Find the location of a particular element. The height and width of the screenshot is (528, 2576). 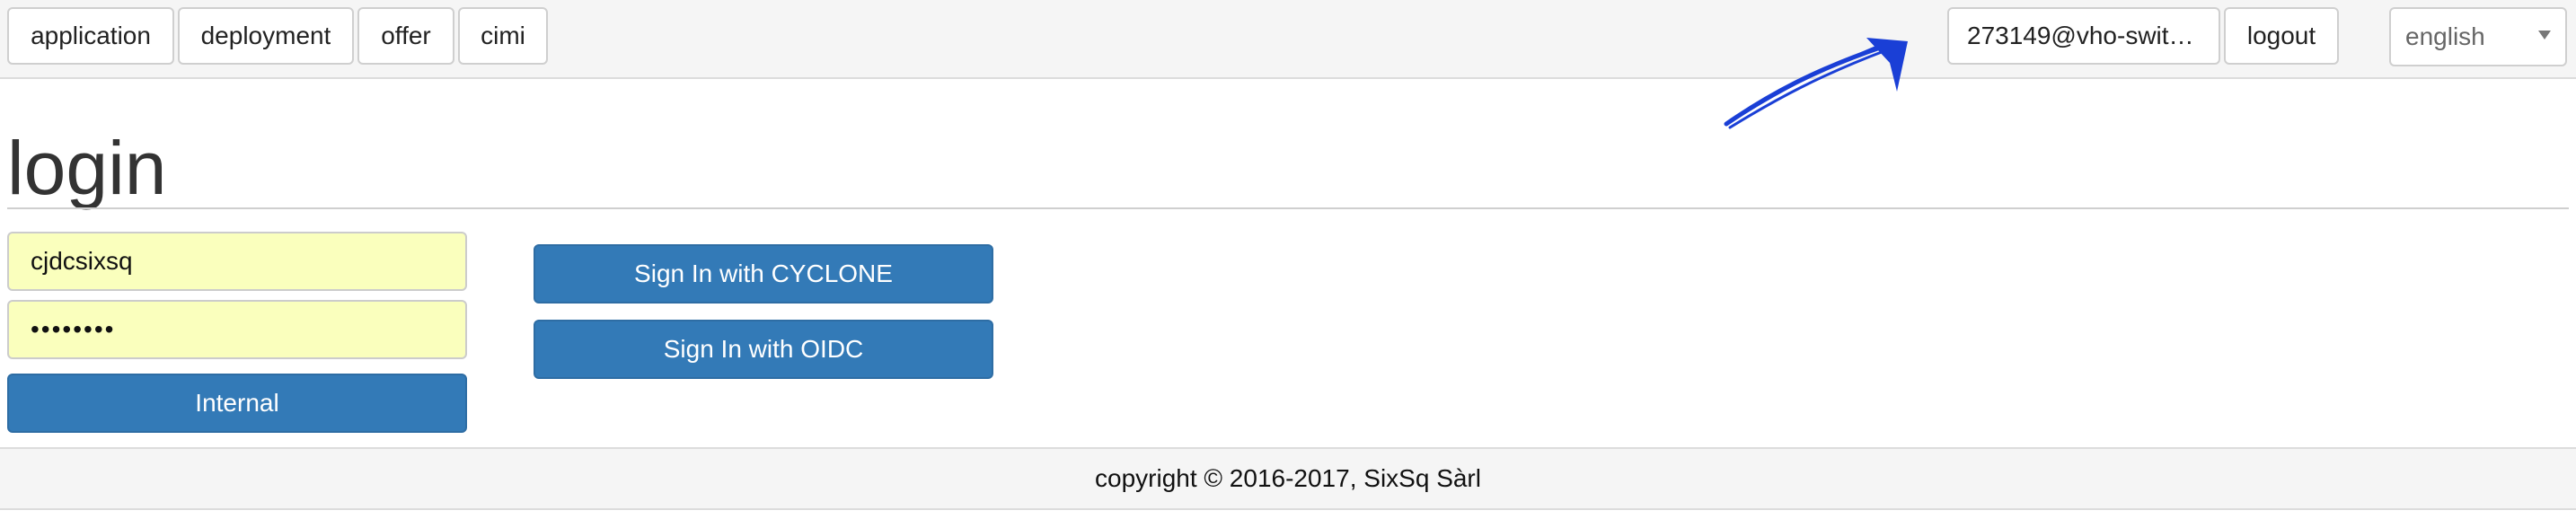

internal-signin-button: Internal is located at coordinates (237, 403).